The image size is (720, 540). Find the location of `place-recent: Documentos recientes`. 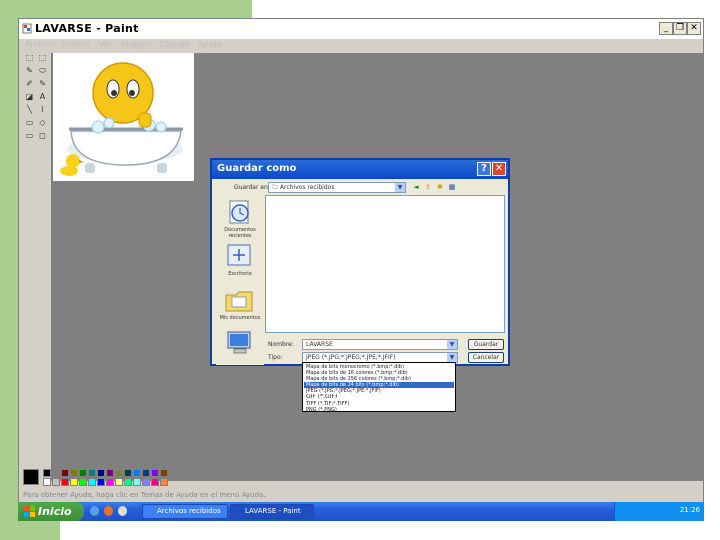

place-recent: Documentos recientes is located at coordinates (240, 218).